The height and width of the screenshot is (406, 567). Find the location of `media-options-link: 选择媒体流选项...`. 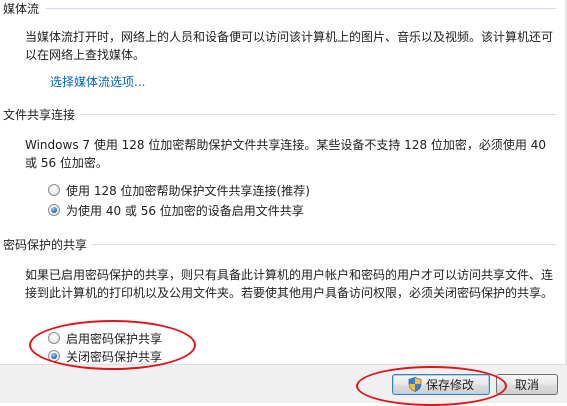

media-options-link: 选择媒体流选项... is located at coordinates (97, 81).